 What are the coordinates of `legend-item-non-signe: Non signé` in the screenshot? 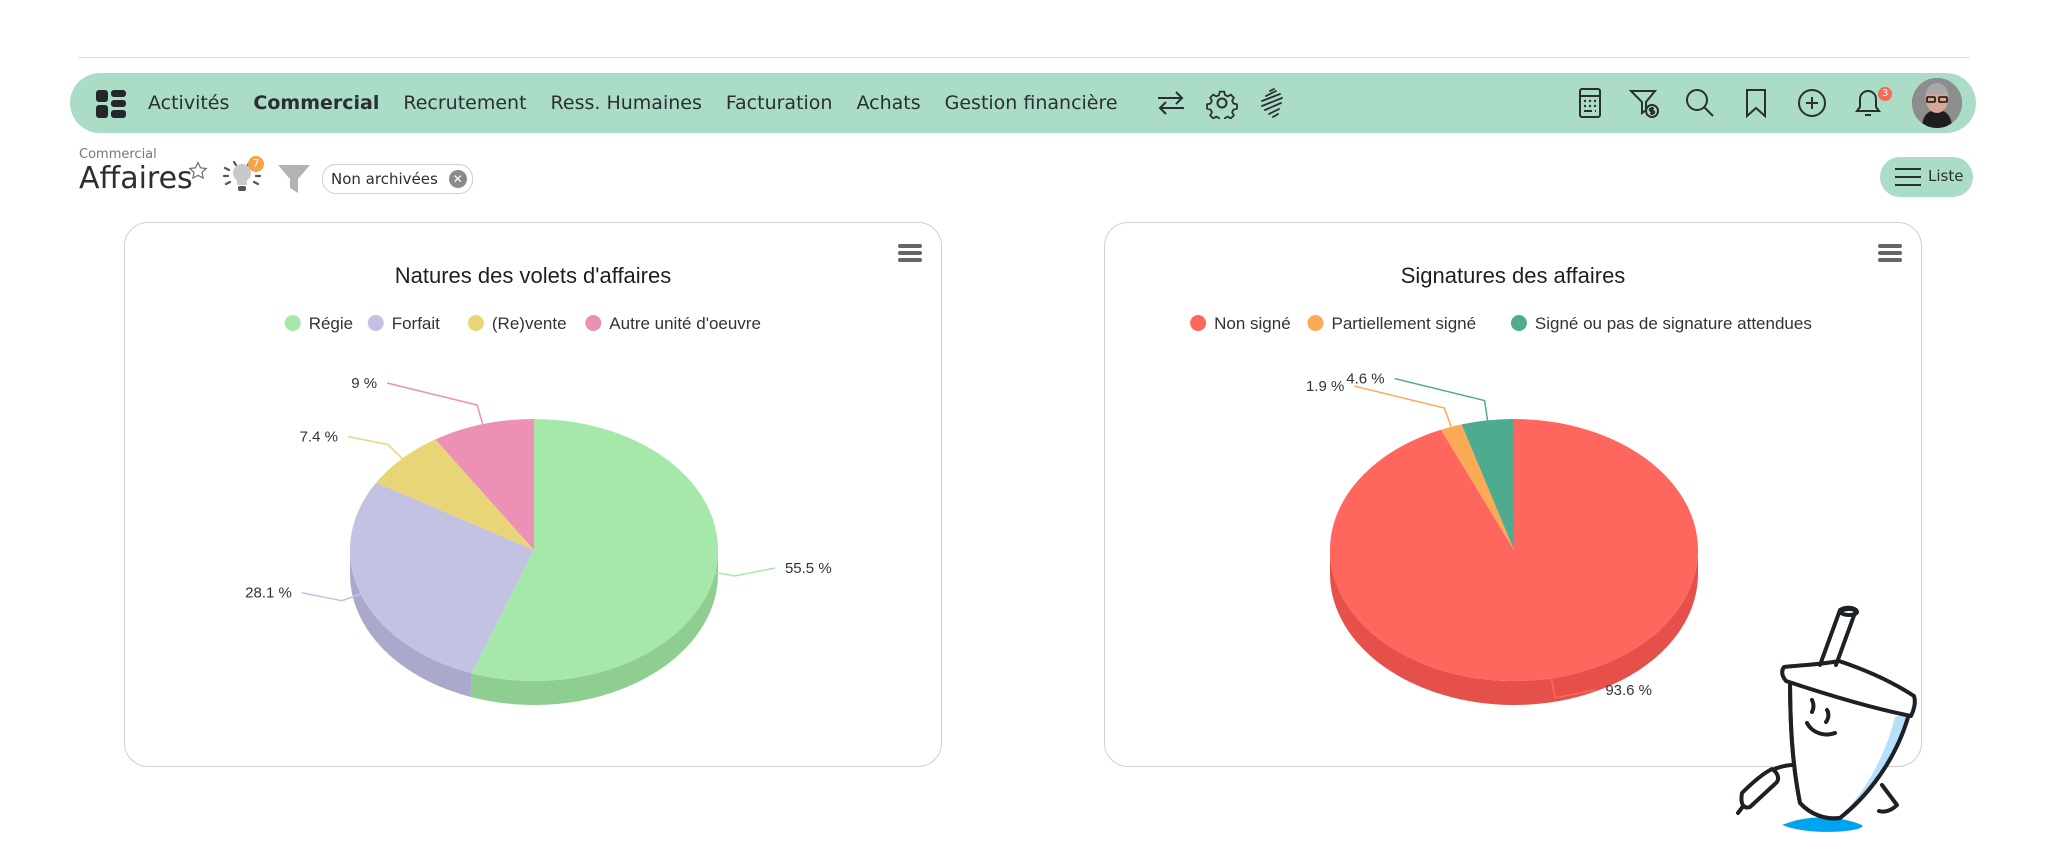 It's located at (1240, 323).